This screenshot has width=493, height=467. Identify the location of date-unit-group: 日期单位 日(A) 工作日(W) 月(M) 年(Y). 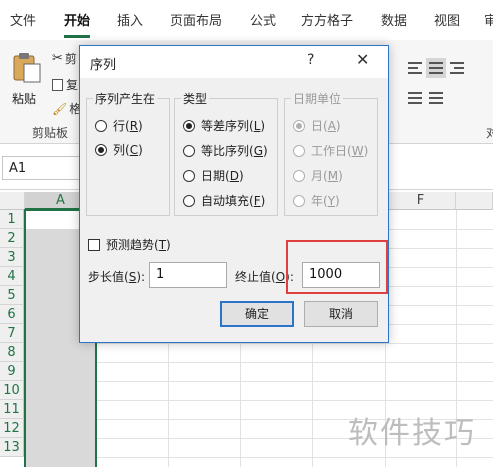
(331, 153).